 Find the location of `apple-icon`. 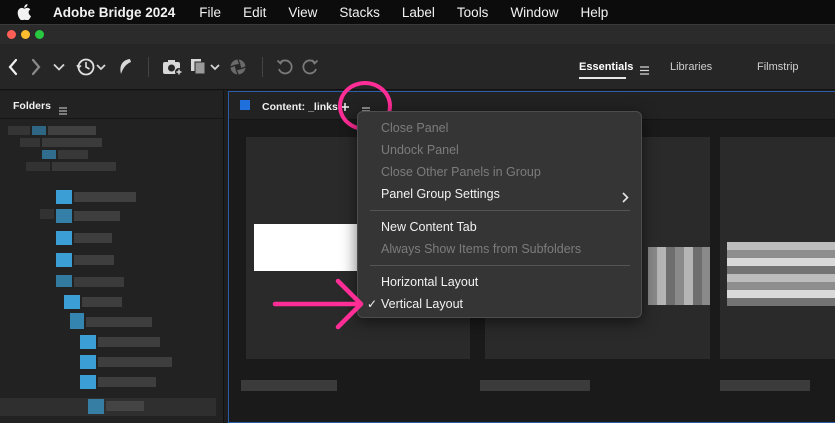

apple-icon is located at coordinates (28, 12).